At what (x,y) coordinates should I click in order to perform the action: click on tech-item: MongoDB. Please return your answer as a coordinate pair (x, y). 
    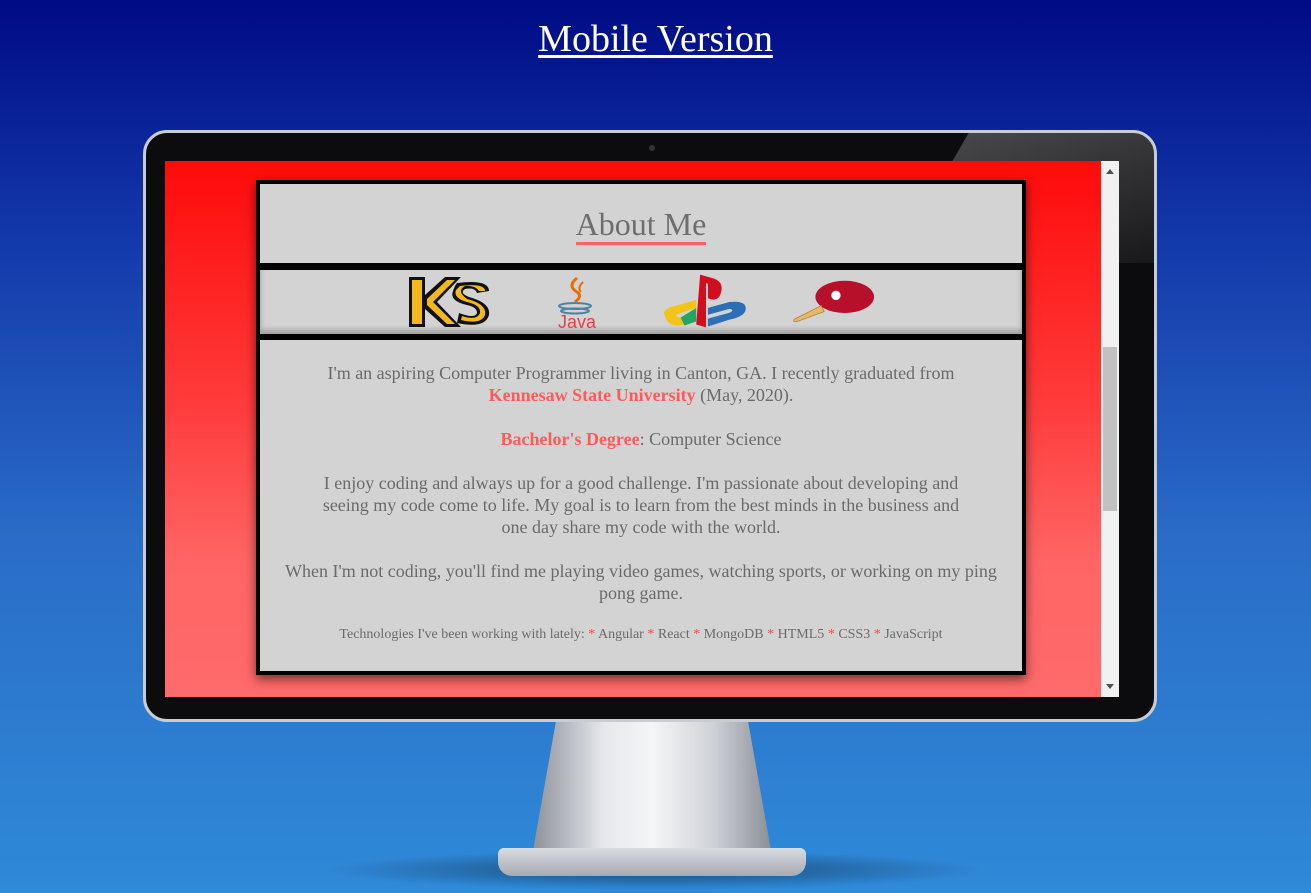
    Looking at the image, I should click on (733, 634).